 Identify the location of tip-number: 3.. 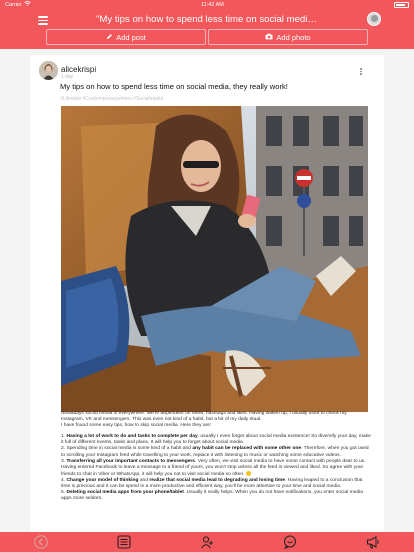
(63, 461).